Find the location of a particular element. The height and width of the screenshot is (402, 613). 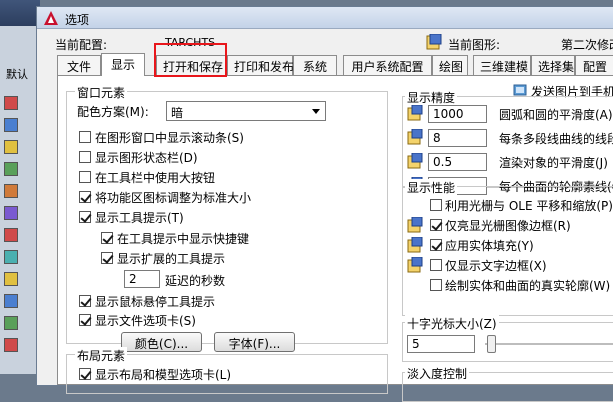

raster-ole-pan-checkbox is located at coordinates (436, 205).